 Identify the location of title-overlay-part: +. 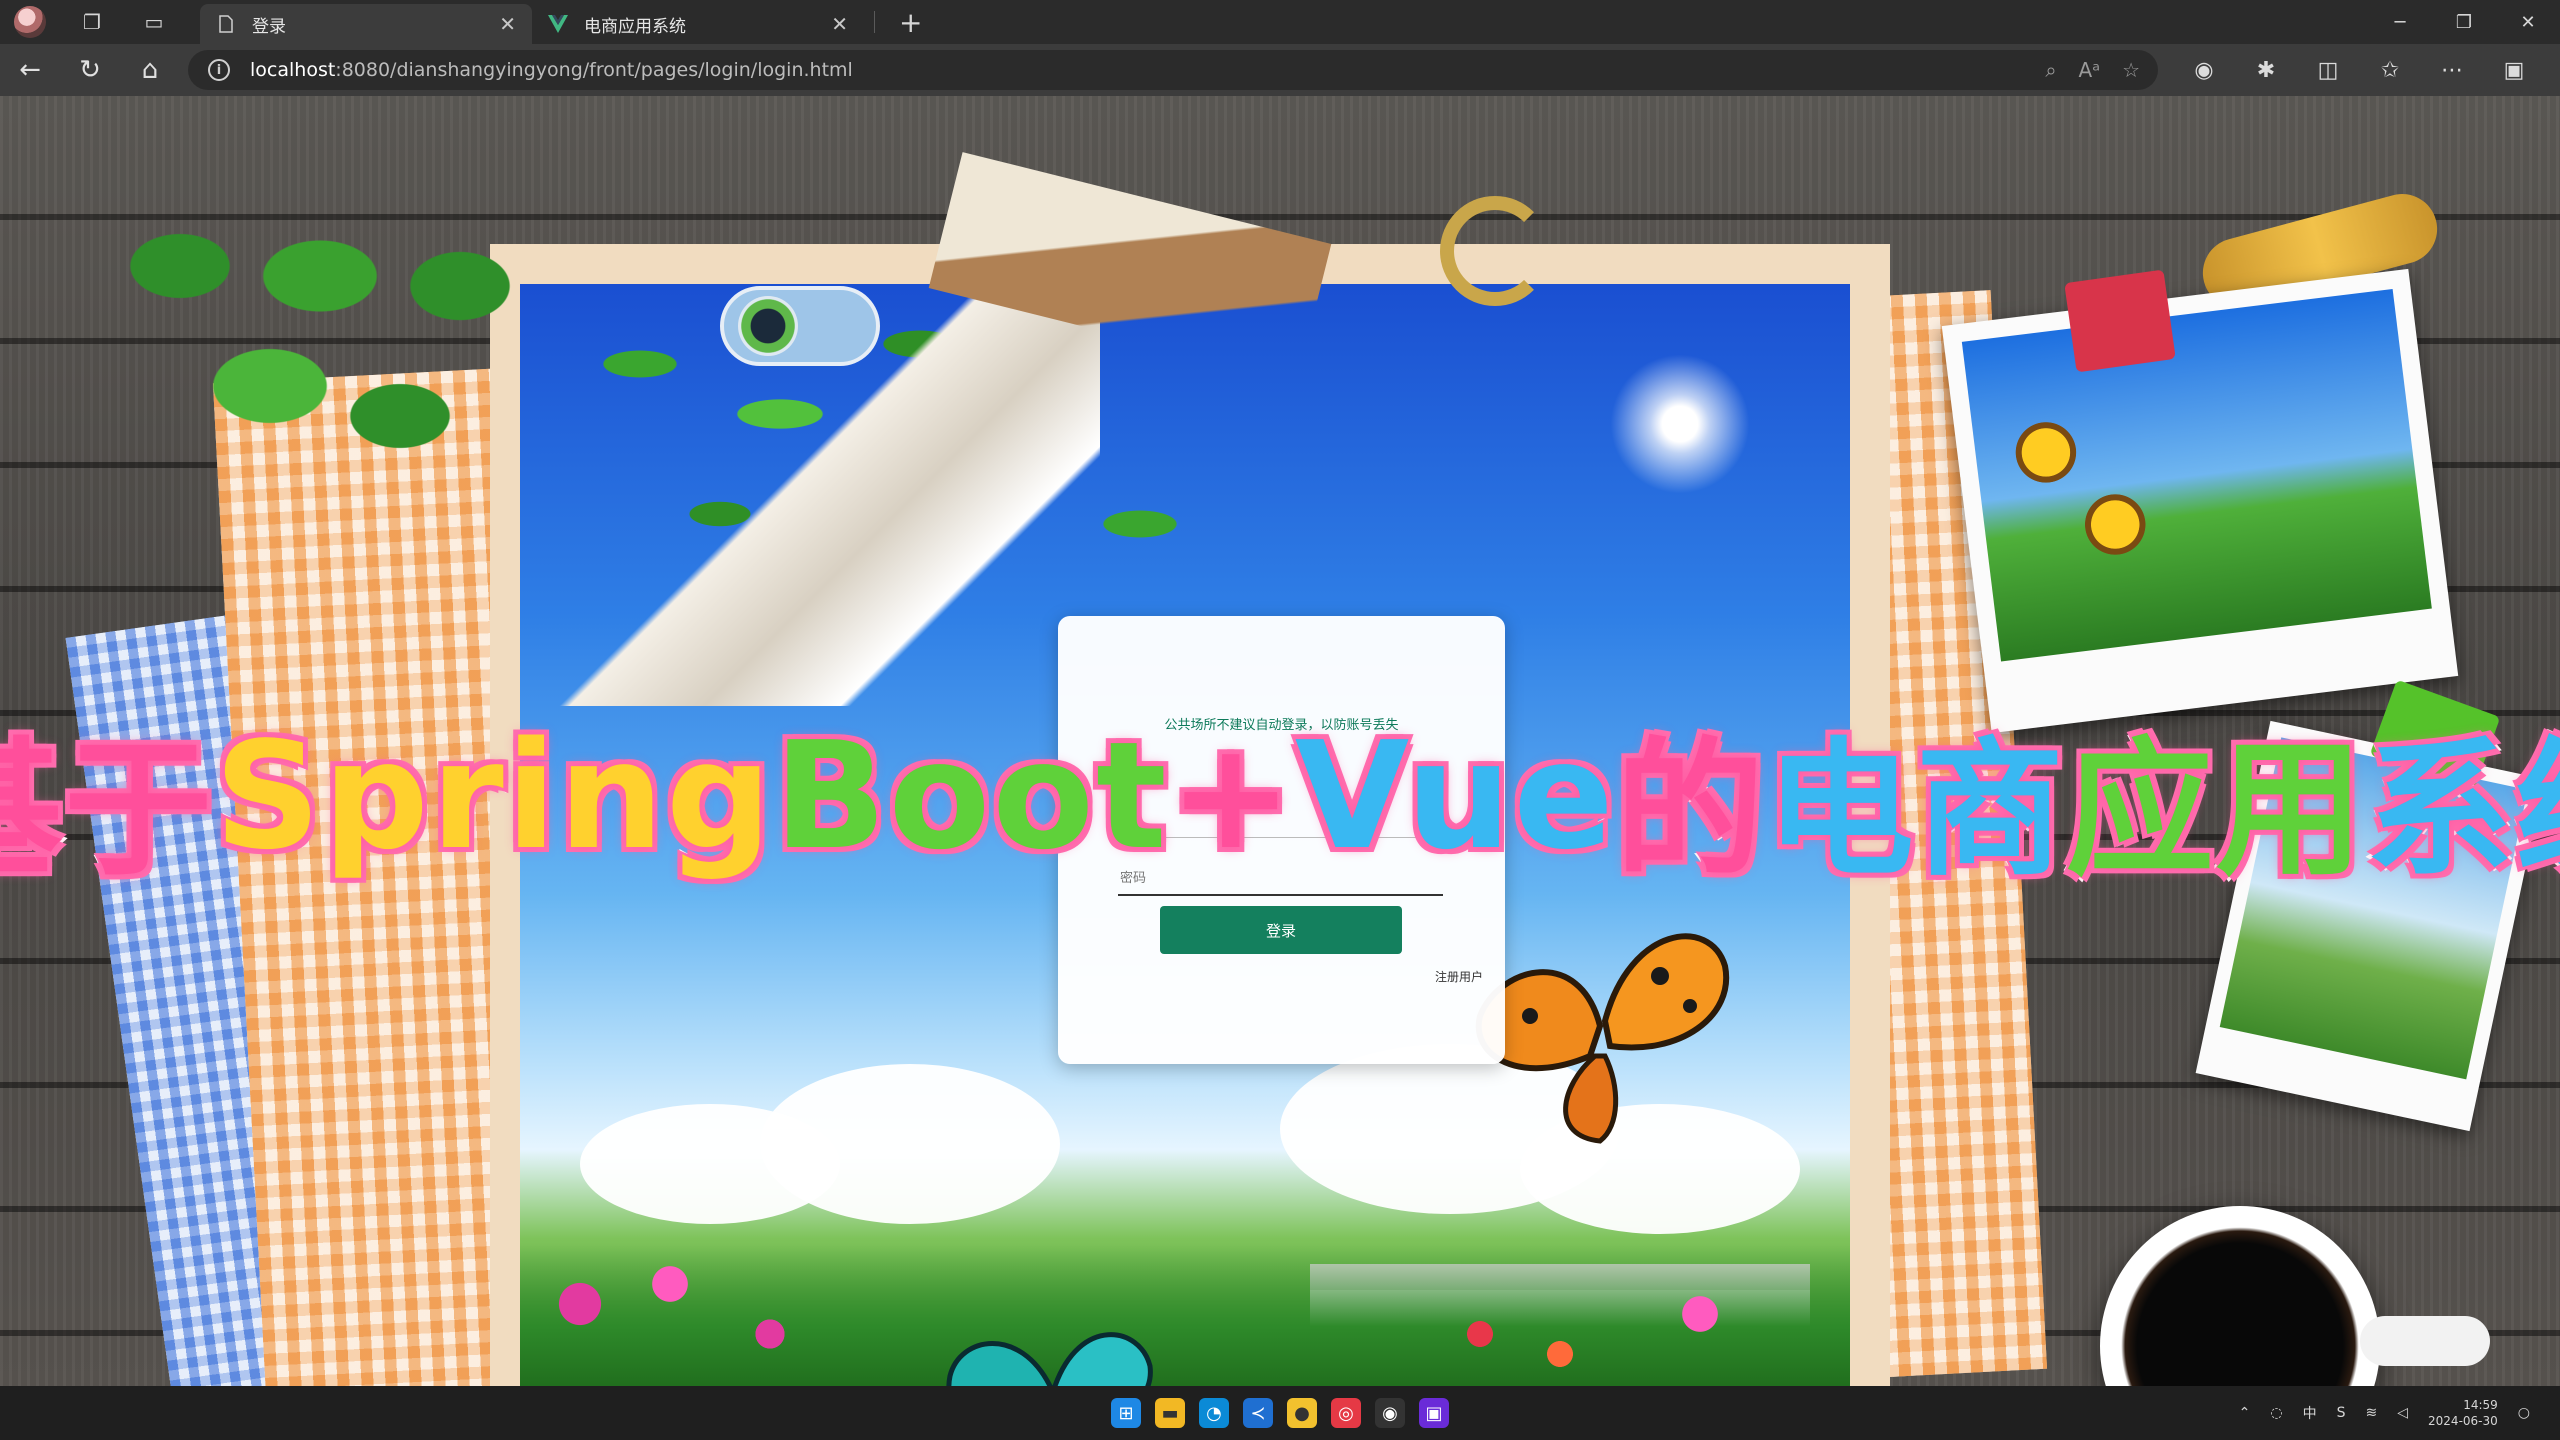
(1231, 796).